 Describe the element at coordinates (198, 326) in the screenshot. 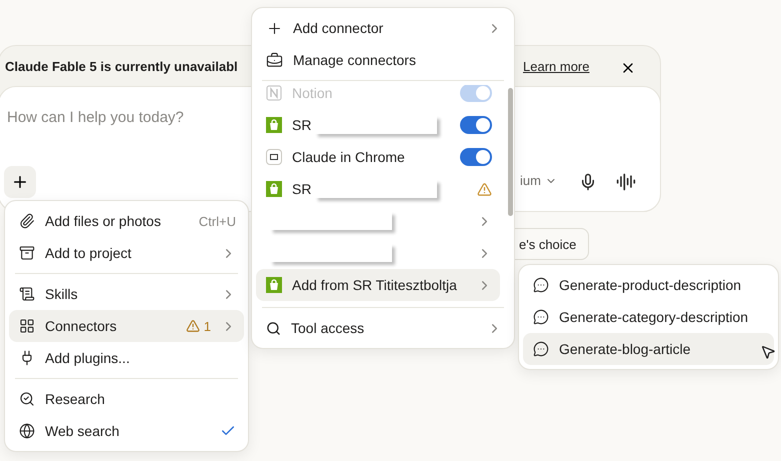

I see `warning-count: 1` at that location.